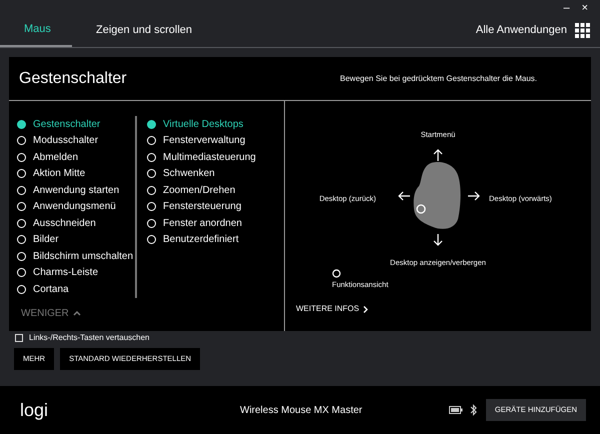 The width and height of the screenshot is (600, 434). What do you see at coordinates (474, 196) in the screenshot?
I see `arrow-right-icon` at bounding box center [474, 196].